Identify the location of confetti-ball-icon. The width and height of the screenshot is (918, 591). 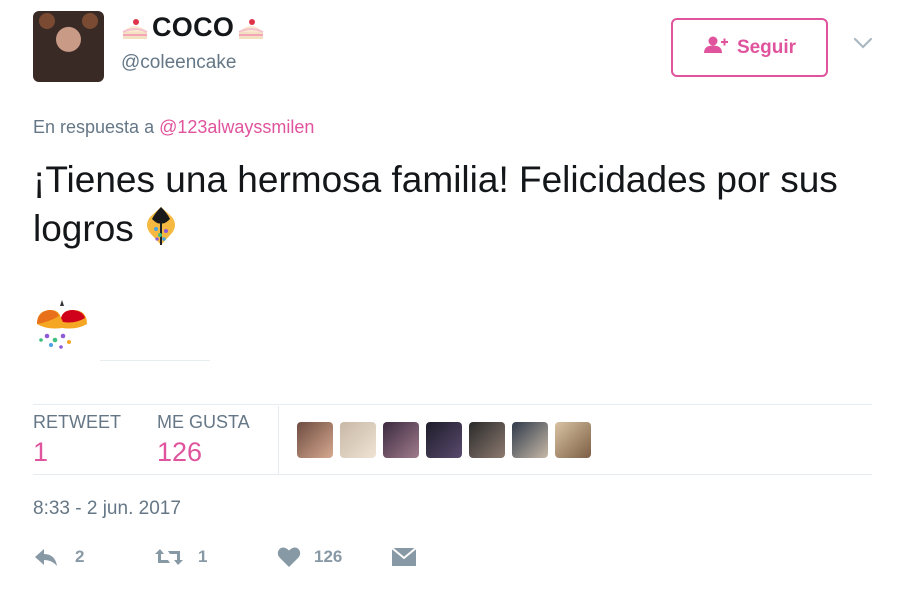
(62, 324).